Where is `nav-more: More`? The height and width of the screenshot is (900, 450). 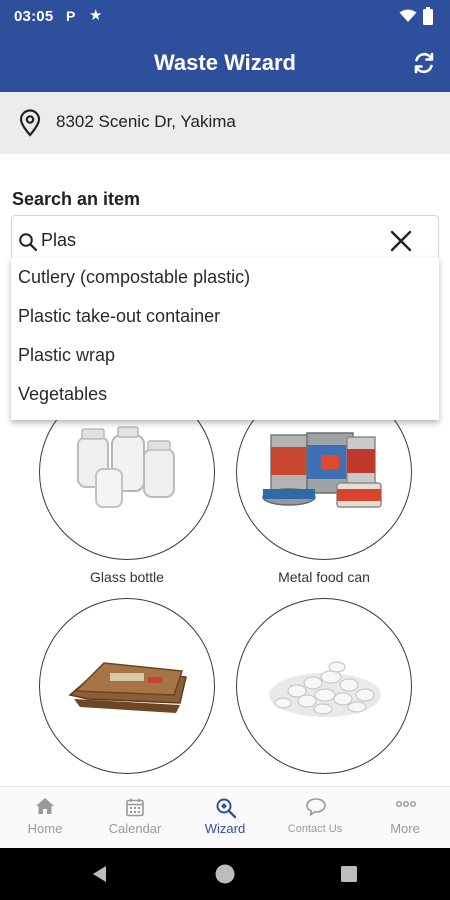 nav-more: More is located at coordinates (405, 818).